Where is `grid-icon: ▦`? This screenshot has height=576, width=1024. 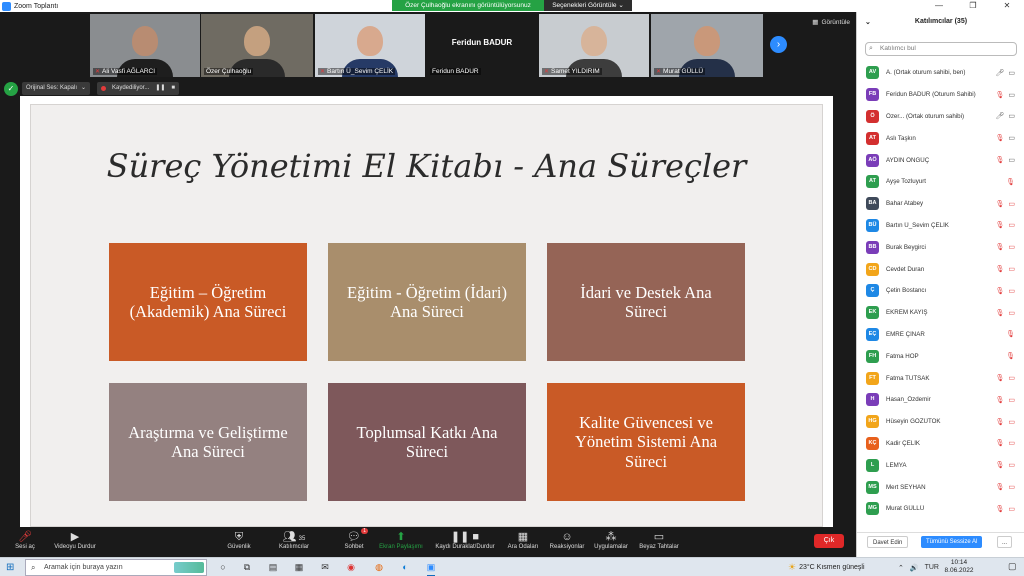
grid-icon: ▦ is located at coordinates (815, 22).